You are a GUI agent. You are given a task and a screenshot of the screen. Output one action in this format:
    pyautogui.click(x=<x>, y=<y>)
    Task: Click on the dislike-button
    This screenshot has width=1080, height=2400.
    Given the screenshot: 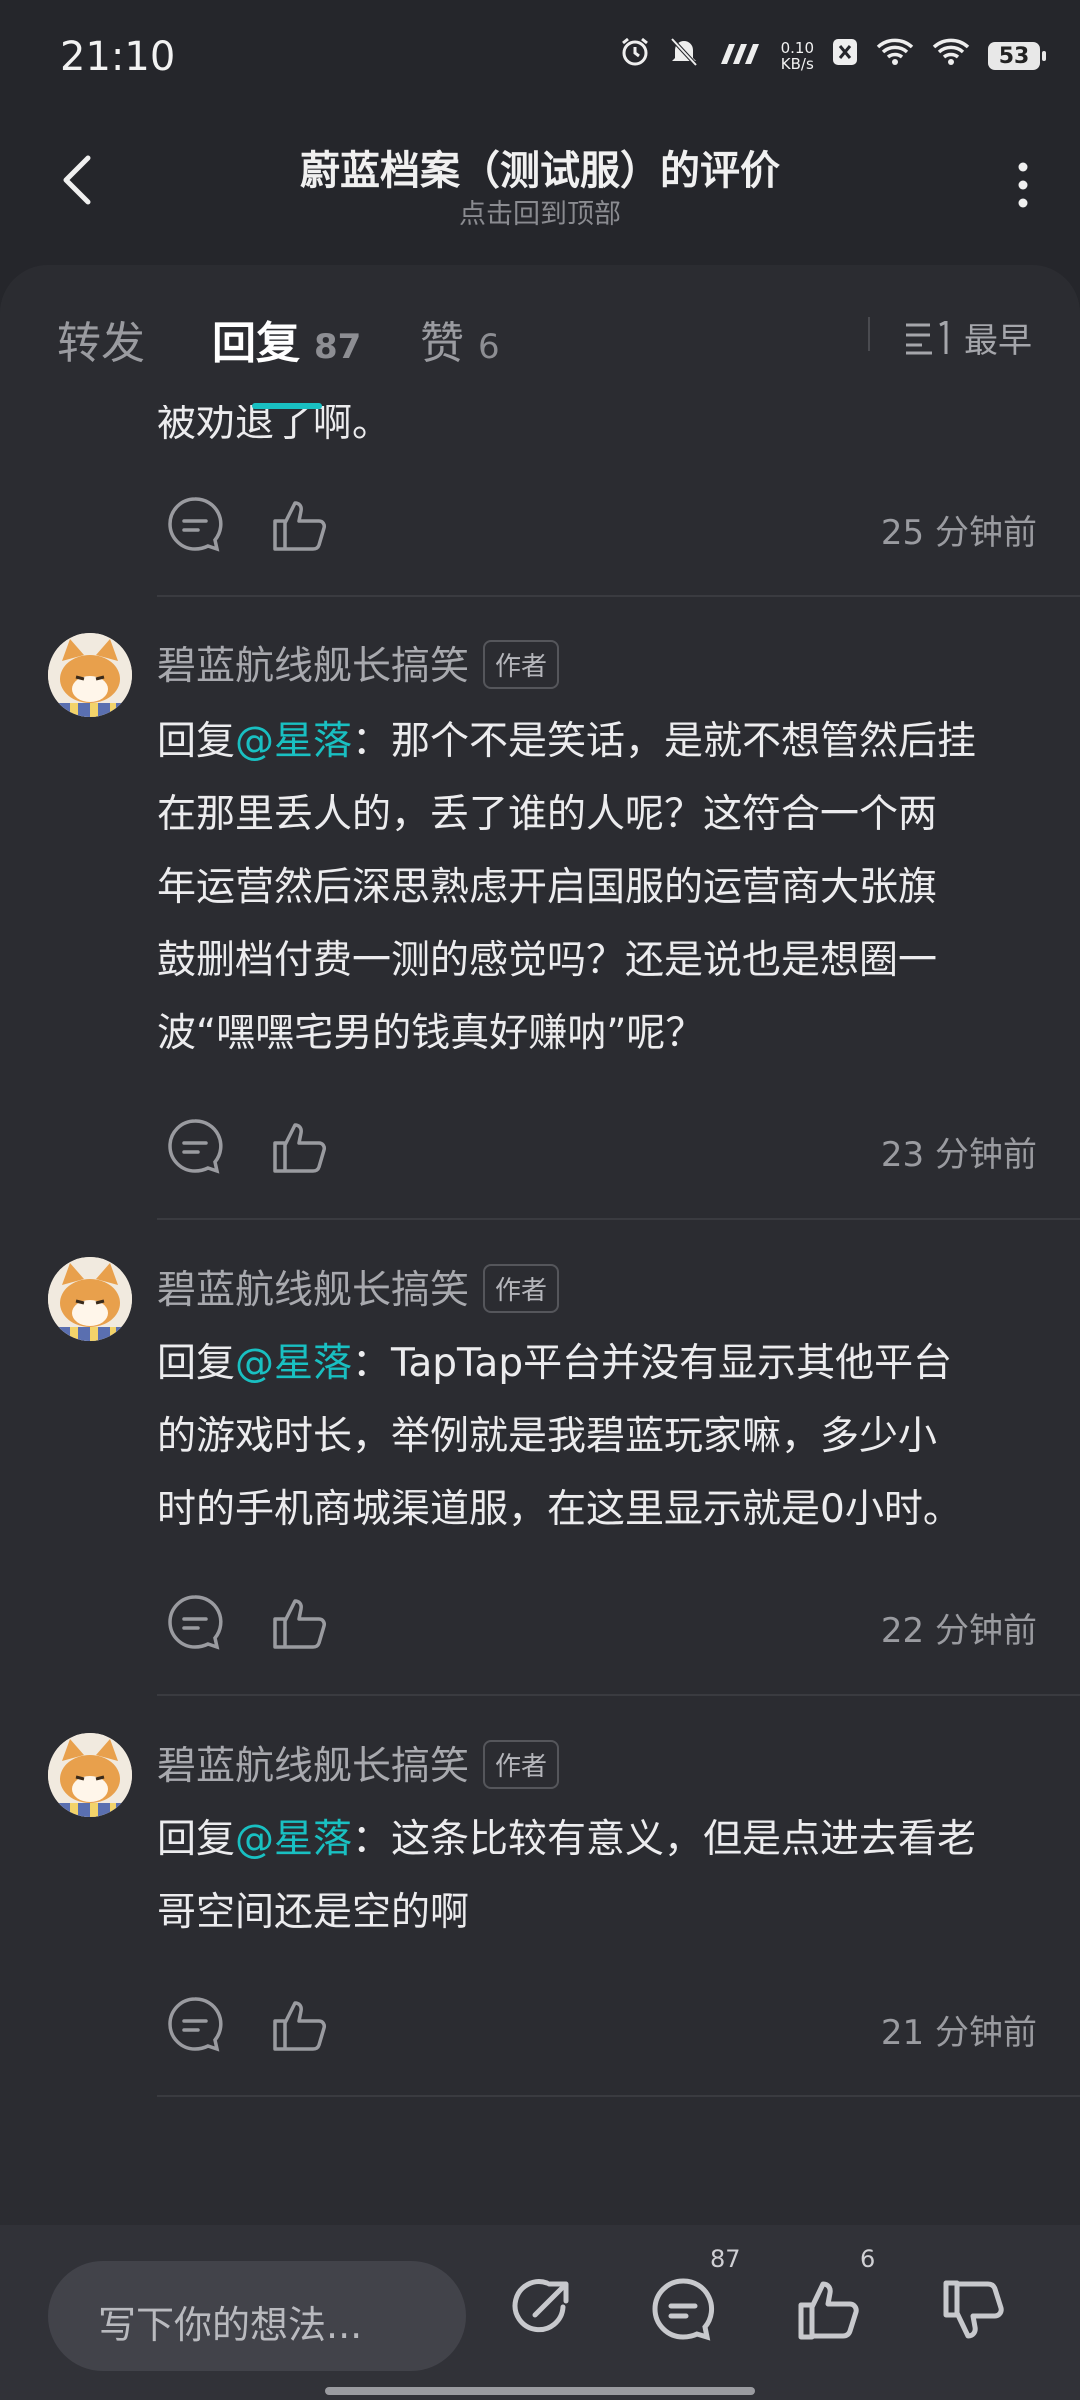 What is the action you would take?
    pyautogui.click(x=975, y=2310)
    